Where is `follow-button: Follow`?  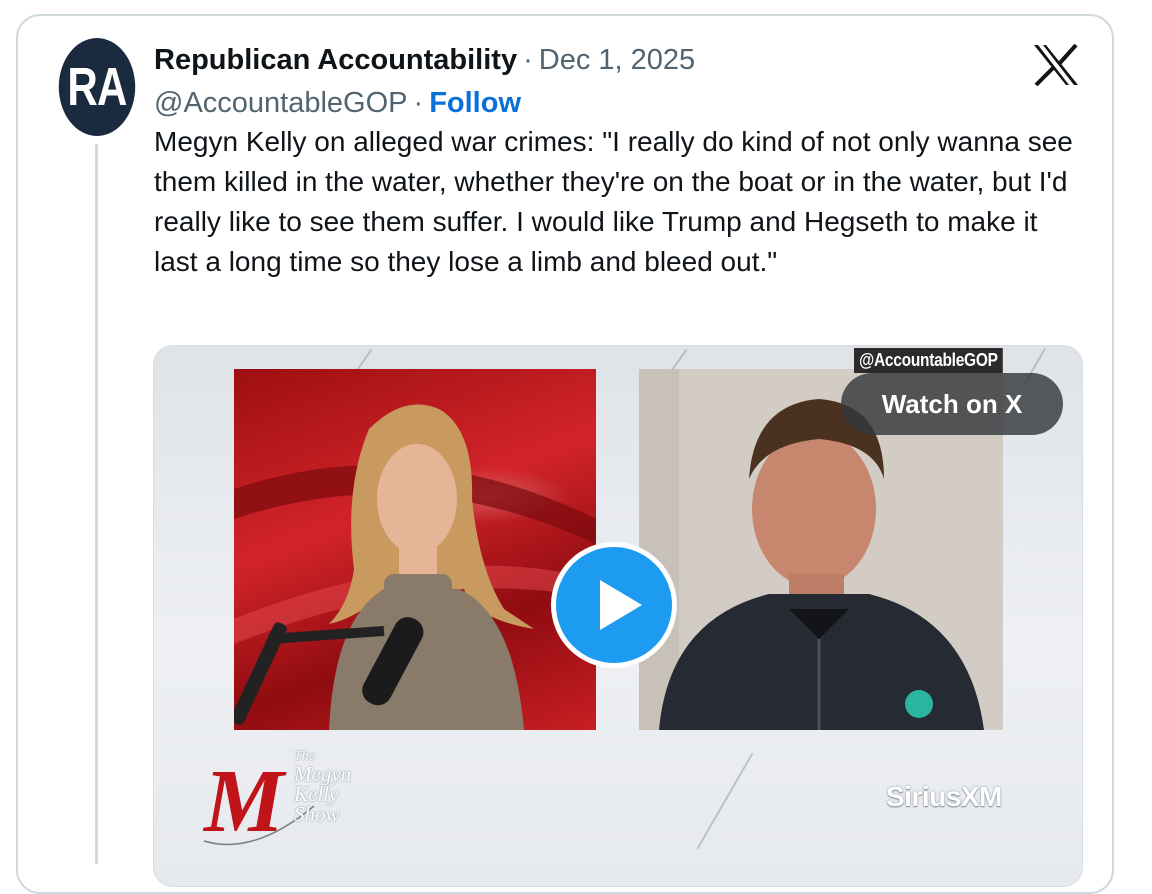 follow-button: Follow is located at coordinates (475, 103).